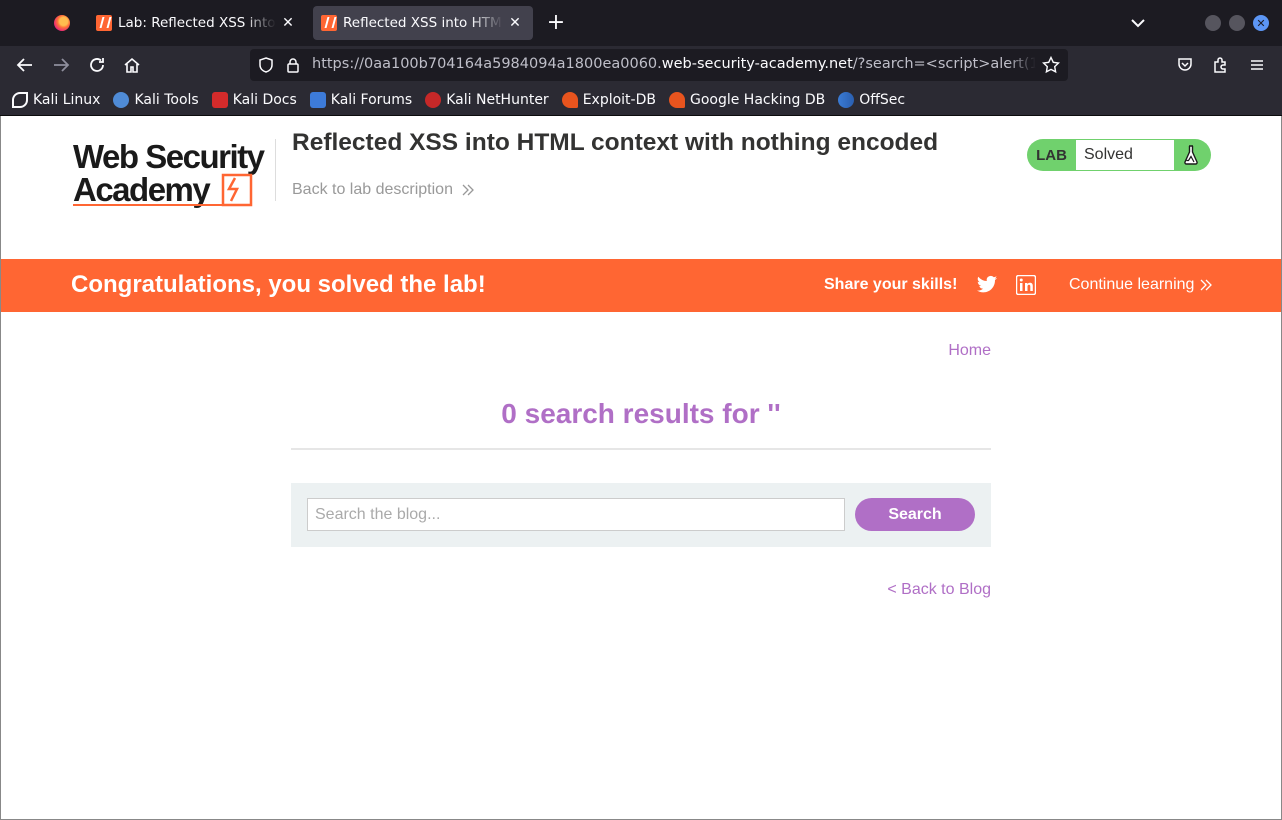 This screenshot has width=1282, height=820. Describe the element at coordinates (1261, 23) in the screenshot. I see `close-window-button: ✕` at that location.